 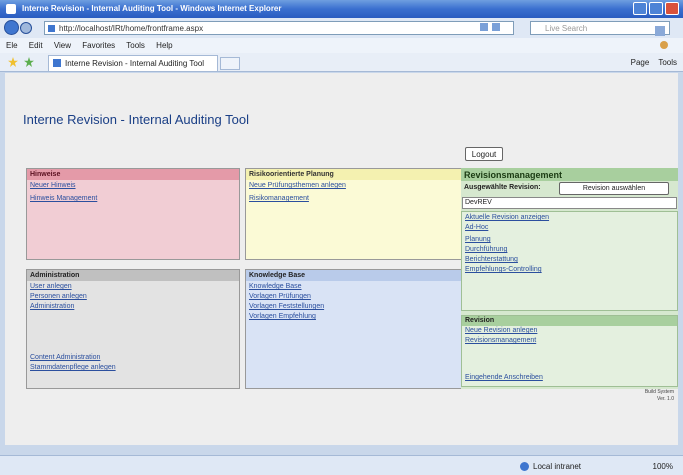 What do you see at coordinates (663, 466) in the screenshot?
I see `zoom-level: 100%` at bounding box center [663, 466].